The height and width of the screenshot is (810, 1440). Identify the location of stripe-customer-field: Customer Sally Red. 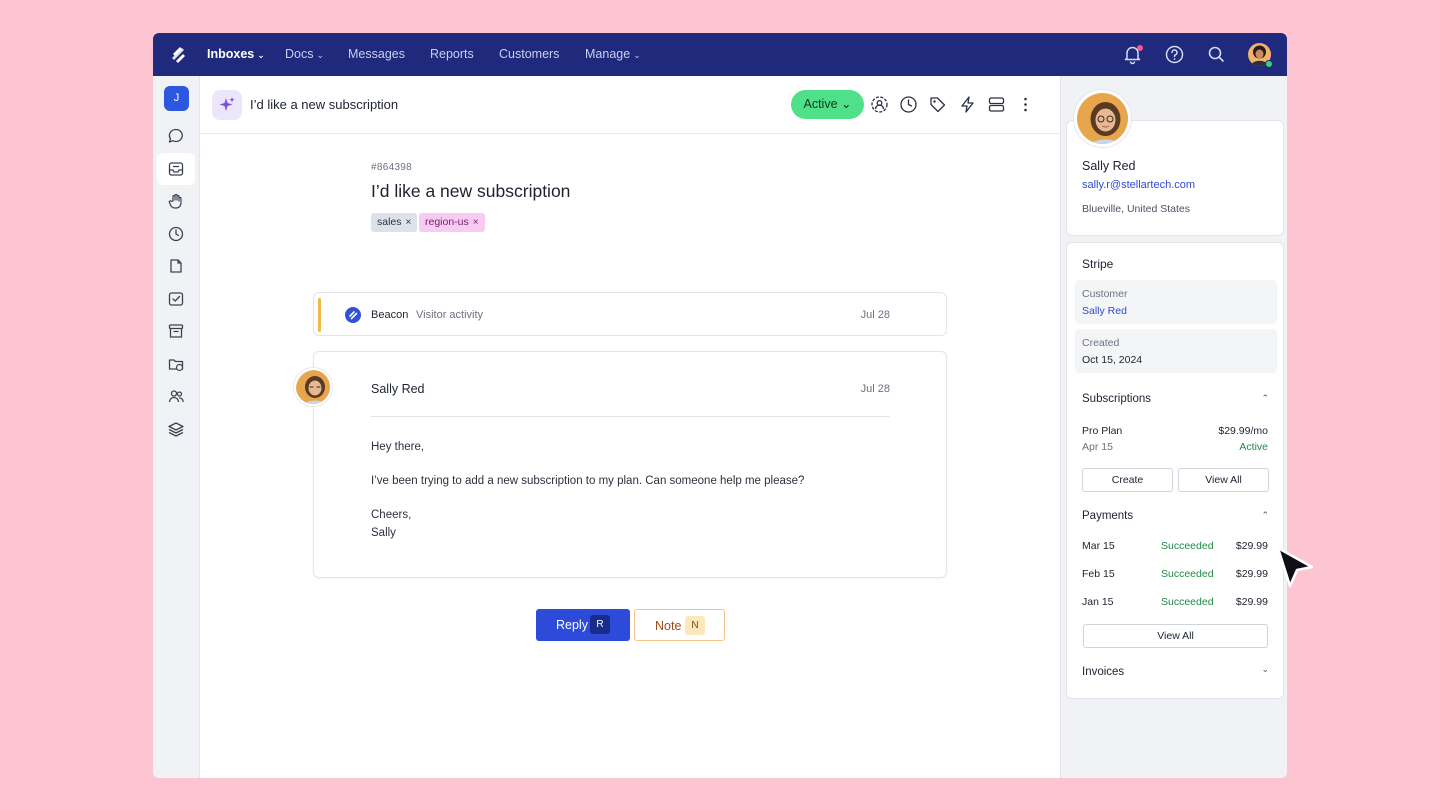
(1176, 302).